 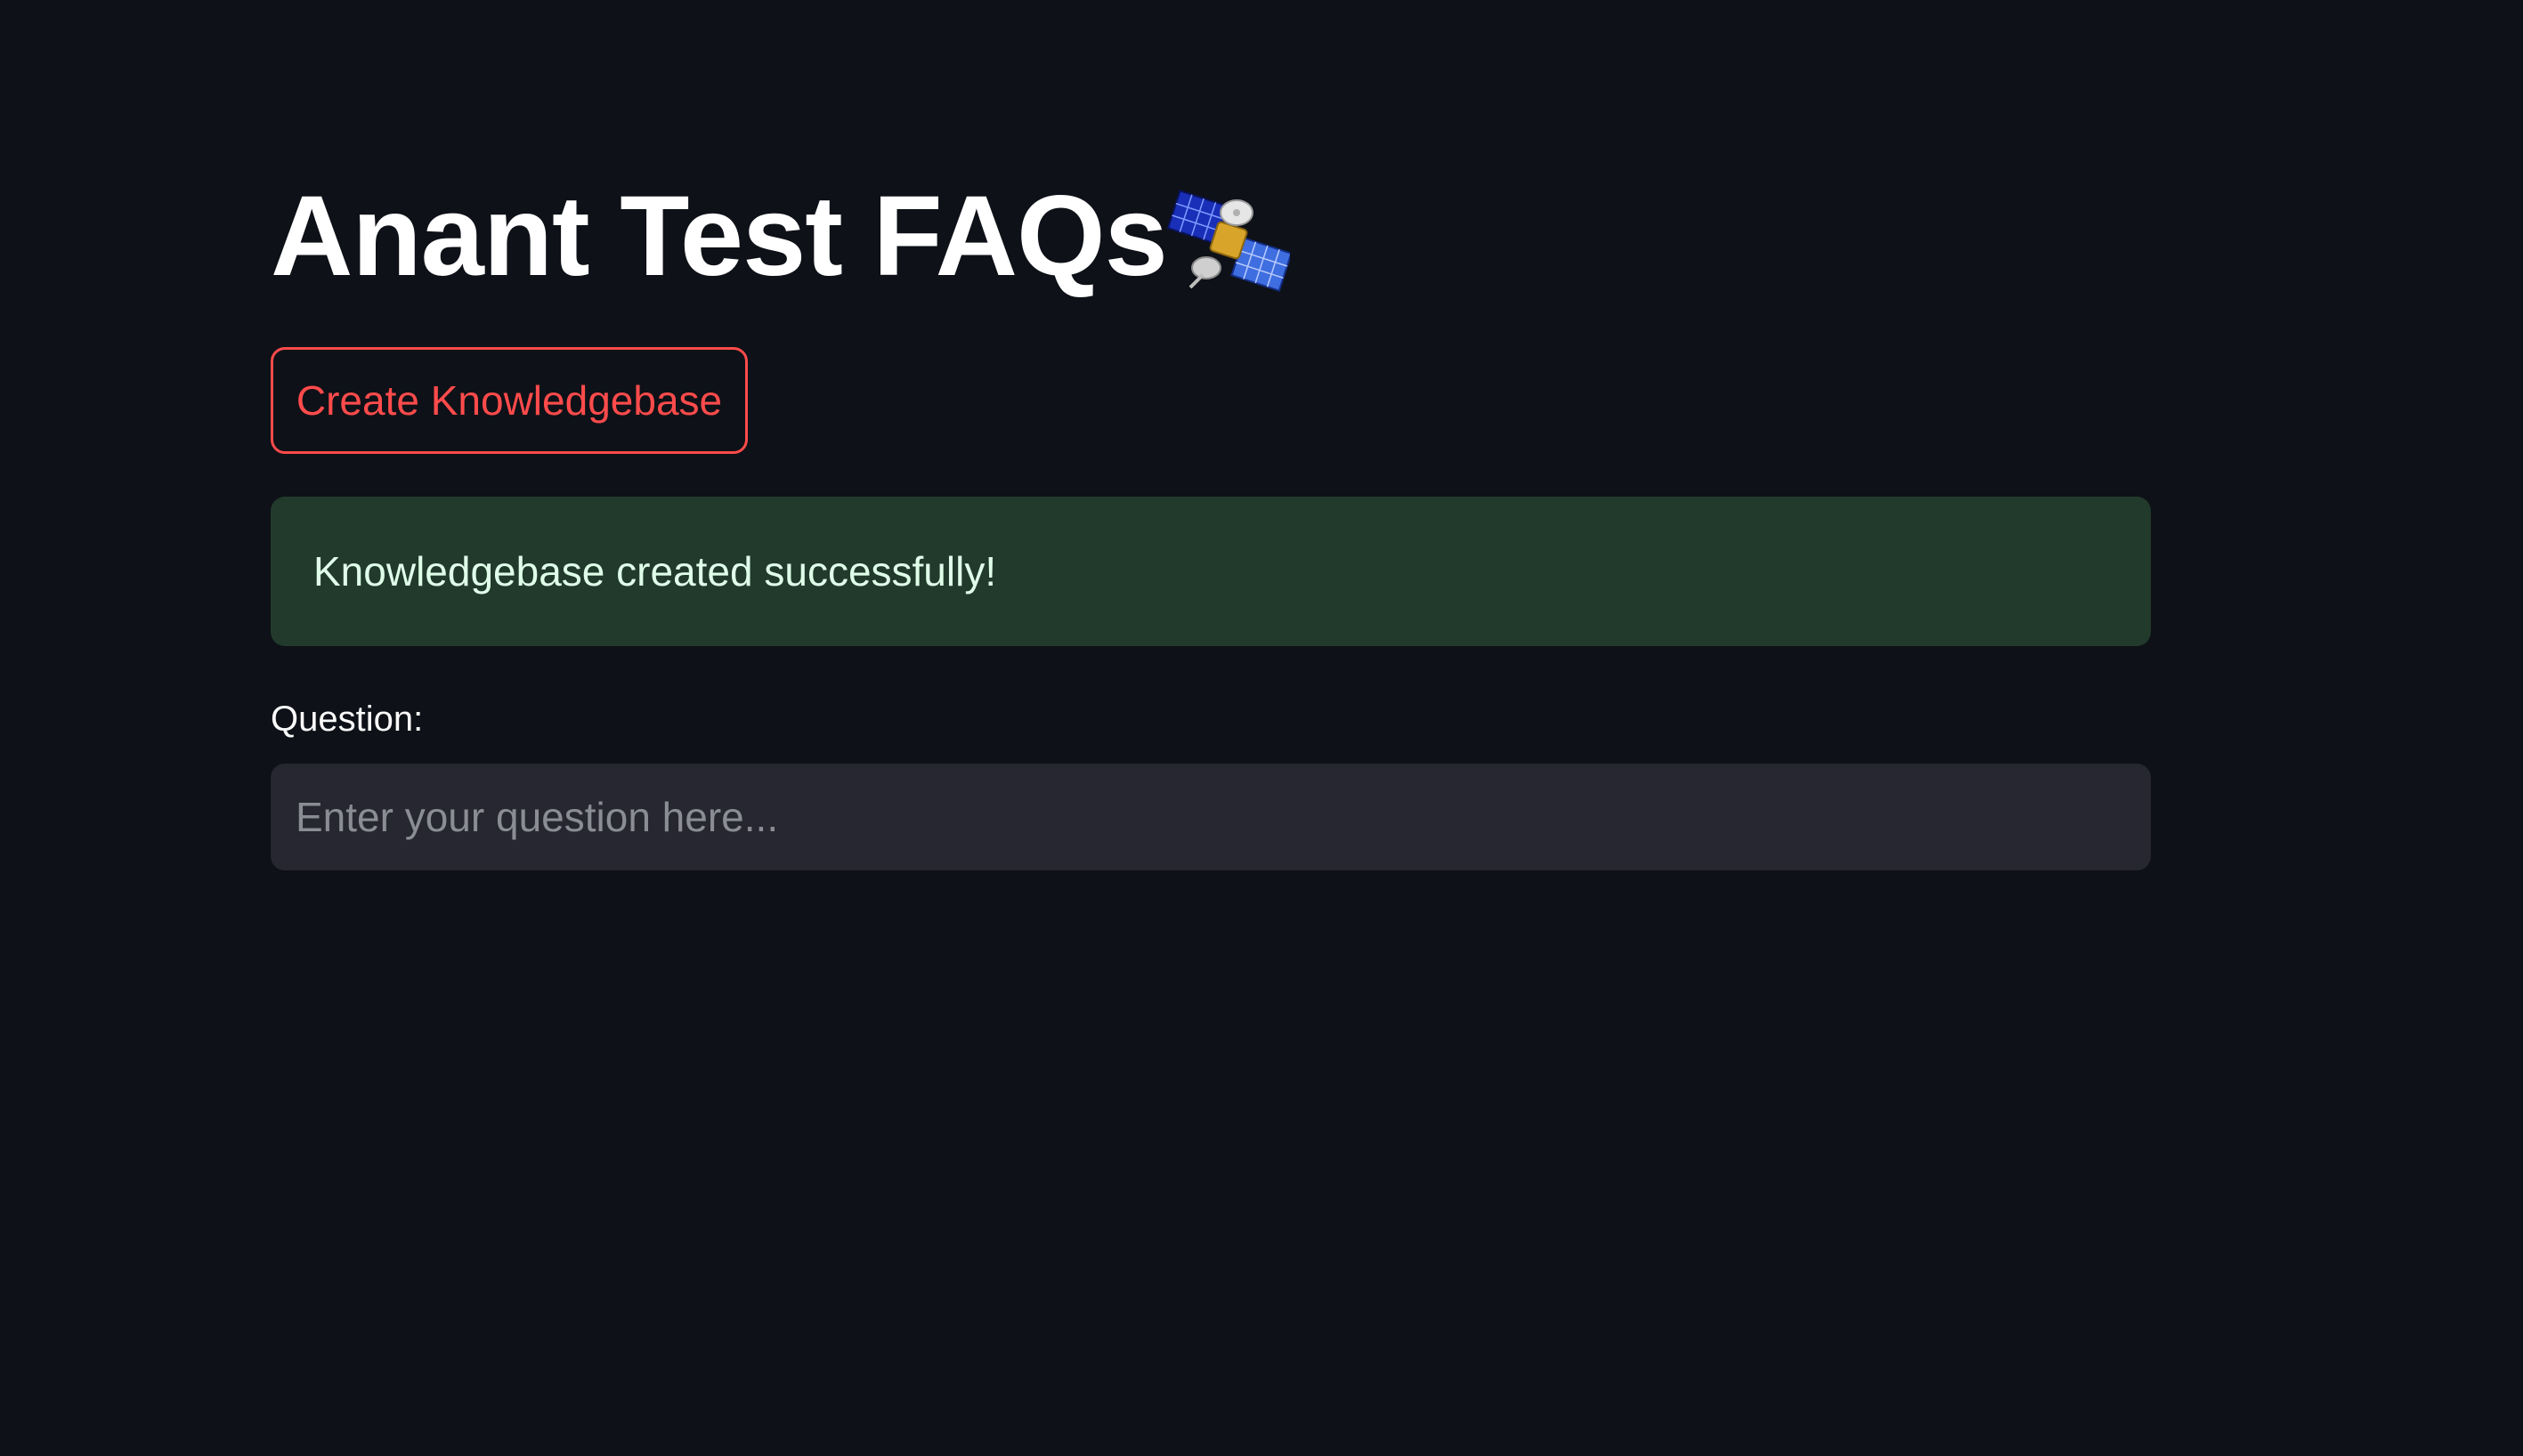 I want to click on satellite-icon, so click(x=1229, y=240).